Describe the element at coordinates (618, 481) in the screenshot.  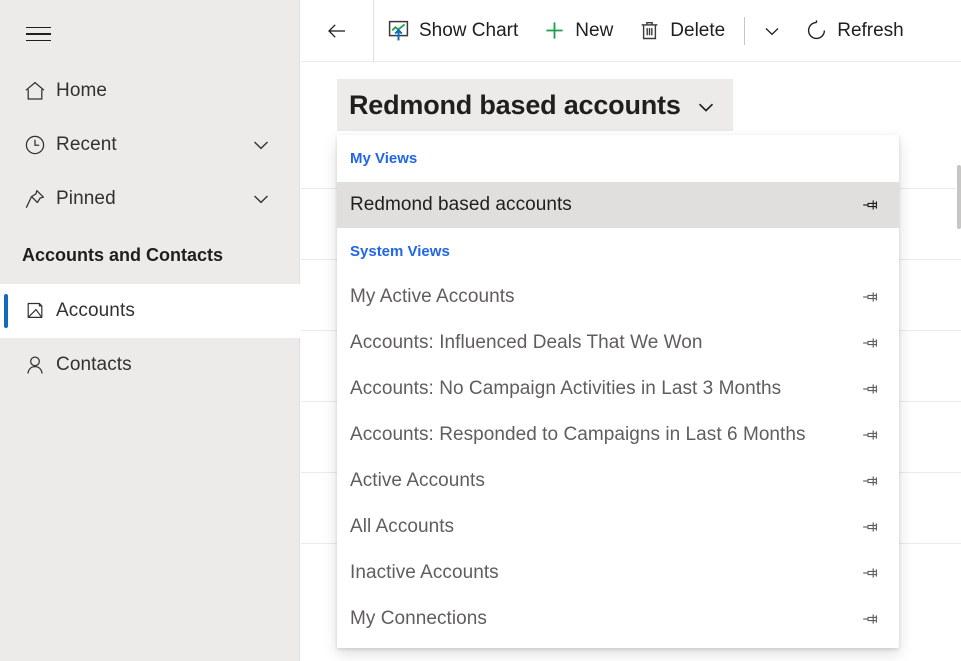
I see `flyout-item-active-accounts: Active Accounts` at that location.